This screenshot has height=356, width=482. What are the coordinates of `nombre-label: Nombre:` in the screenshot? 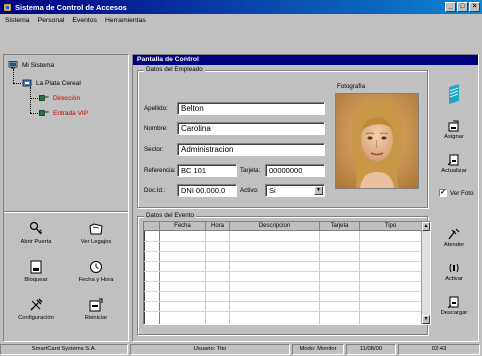 It's located at (156, 128).